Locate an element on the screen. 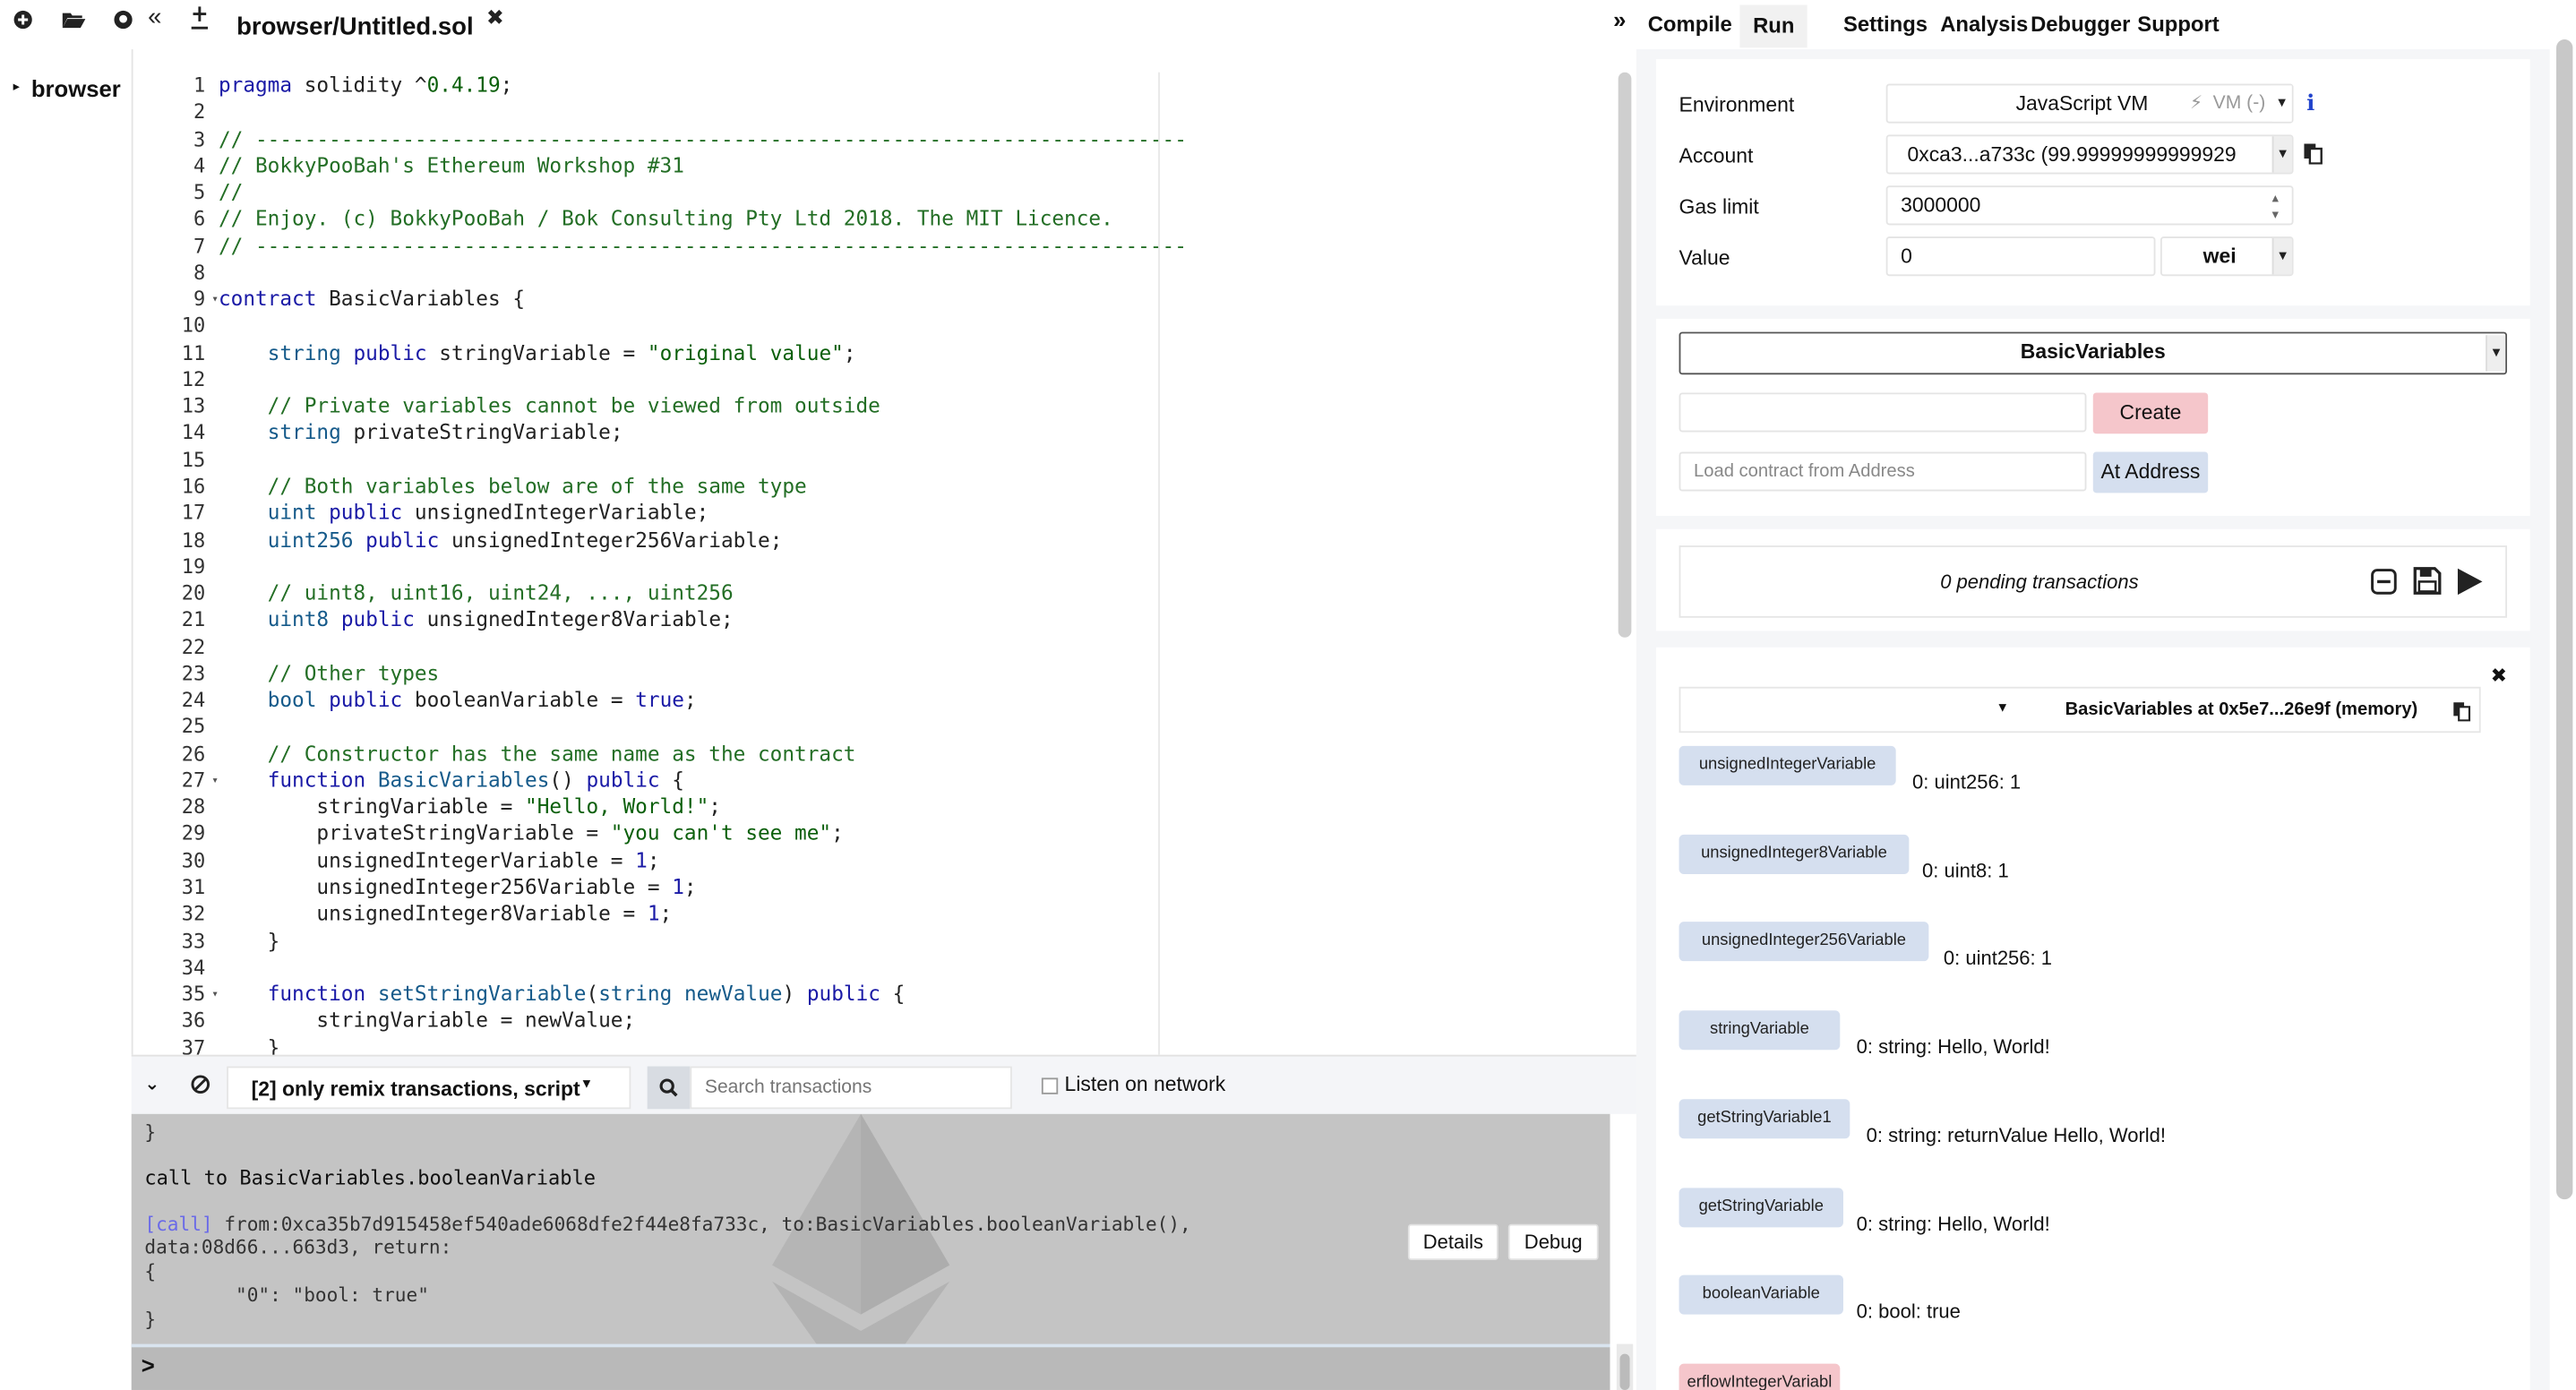 This screenshot has width=2576, height=1390. function-button: booleanVariable is located at coordinates (1761, 1294).